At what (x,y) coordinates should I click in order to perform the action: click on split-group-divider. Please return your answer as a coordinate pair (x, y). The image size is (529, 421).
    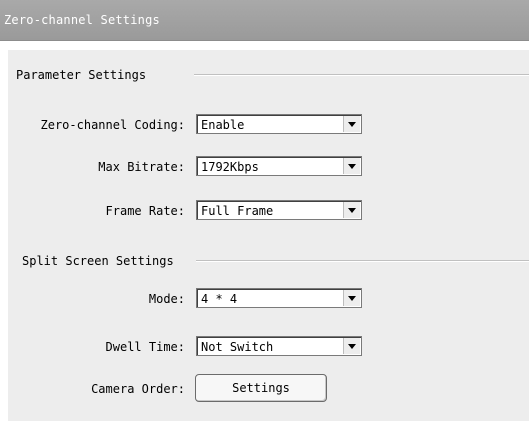
    Looking at the image, I should click on (362, 261).